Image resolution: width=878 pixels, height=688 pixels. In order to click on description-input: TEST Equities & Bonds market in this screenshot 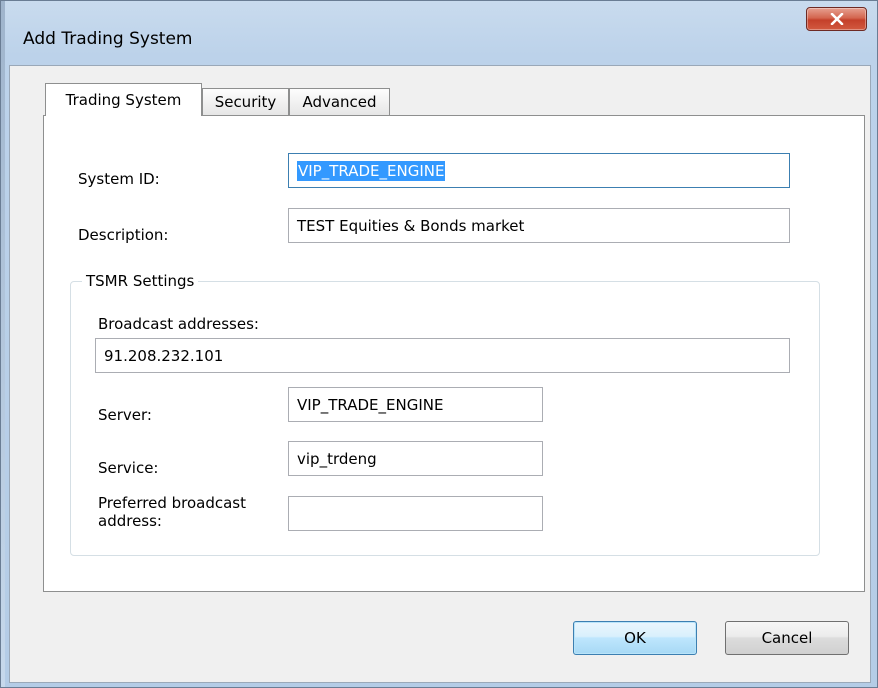, I will do `click(539, 225)`.